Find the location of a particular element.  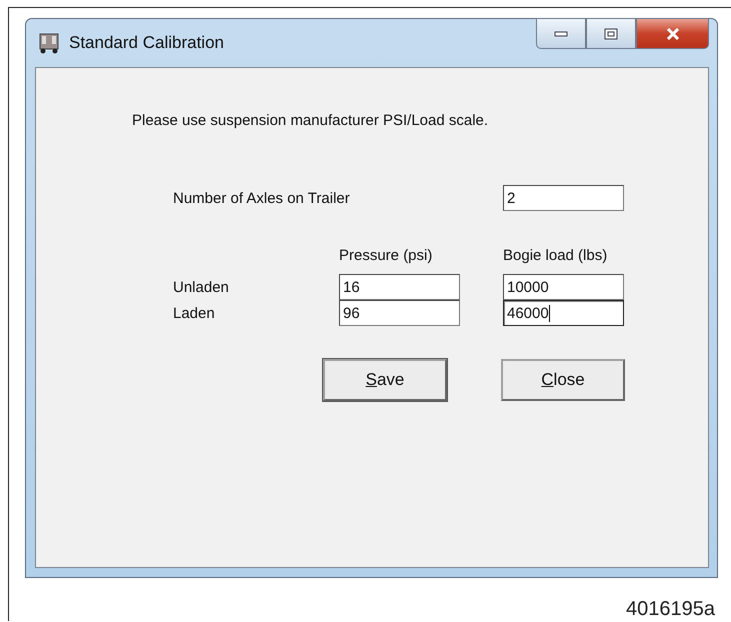

close-icon is located at coordinates (672, 34).